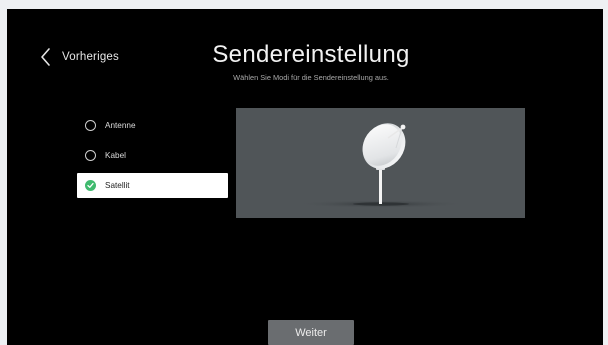  I want to click on continue-button: Weiter, so click(311, 332).